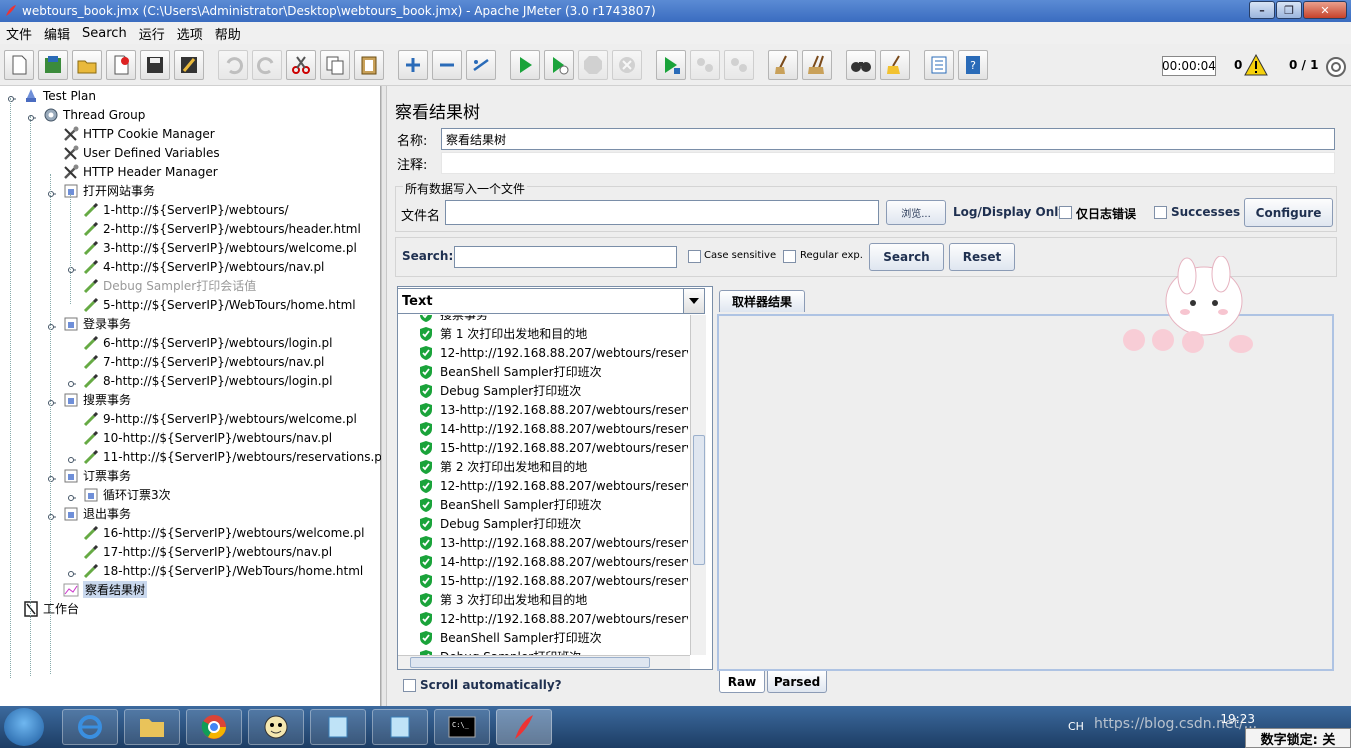 The width and height of the screenshot is (1351, 748). Describe the element at coordinates (228, 33) in the screenshot. I see `menu-help: 帮助` at that location.